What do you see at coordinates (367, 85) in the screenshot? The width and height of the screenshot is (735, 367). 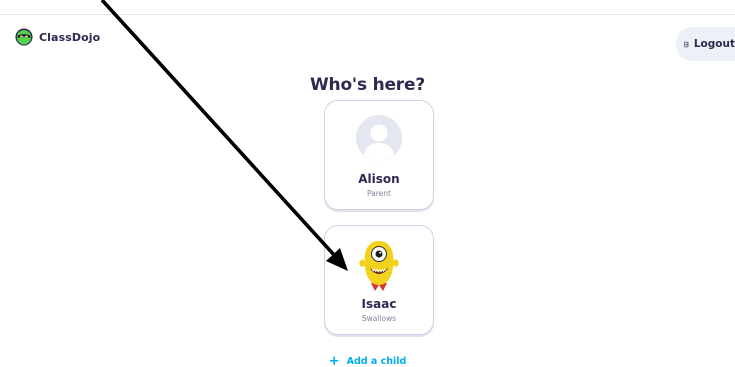 I see `page-title: Who's here?` at bounding box center [367, 85].